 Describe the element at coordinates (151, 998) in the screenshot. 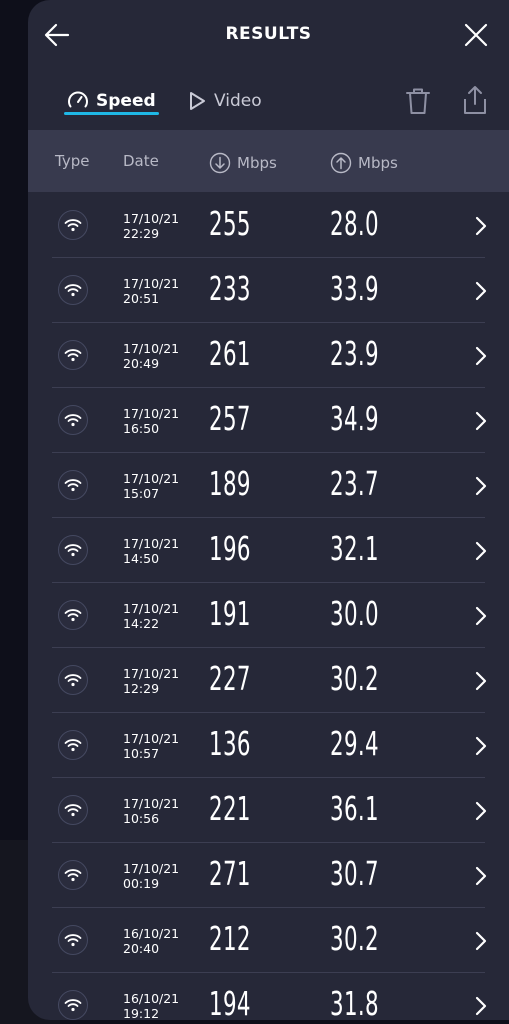

I see `row-date: 16/10/21` at that location.